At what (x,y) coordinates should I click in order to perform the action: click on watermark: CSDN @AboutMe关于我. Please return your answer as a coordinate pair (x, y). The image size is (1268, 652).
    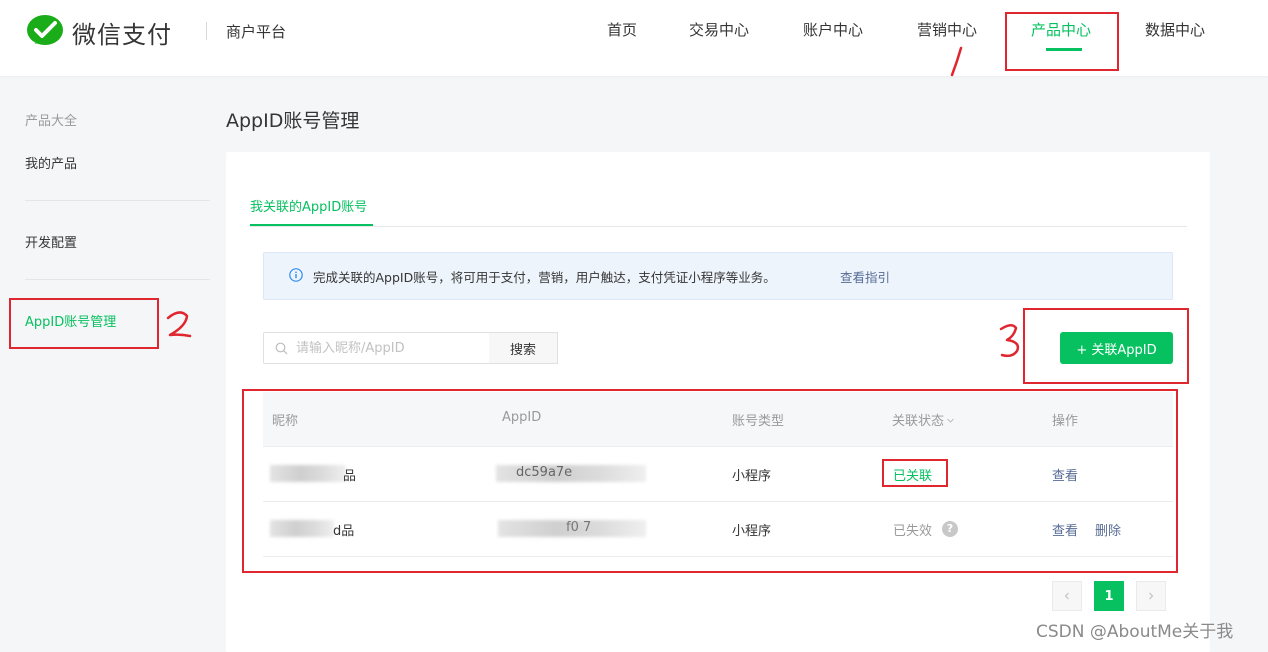
    Looking at the image, I should click on (1135, 632).